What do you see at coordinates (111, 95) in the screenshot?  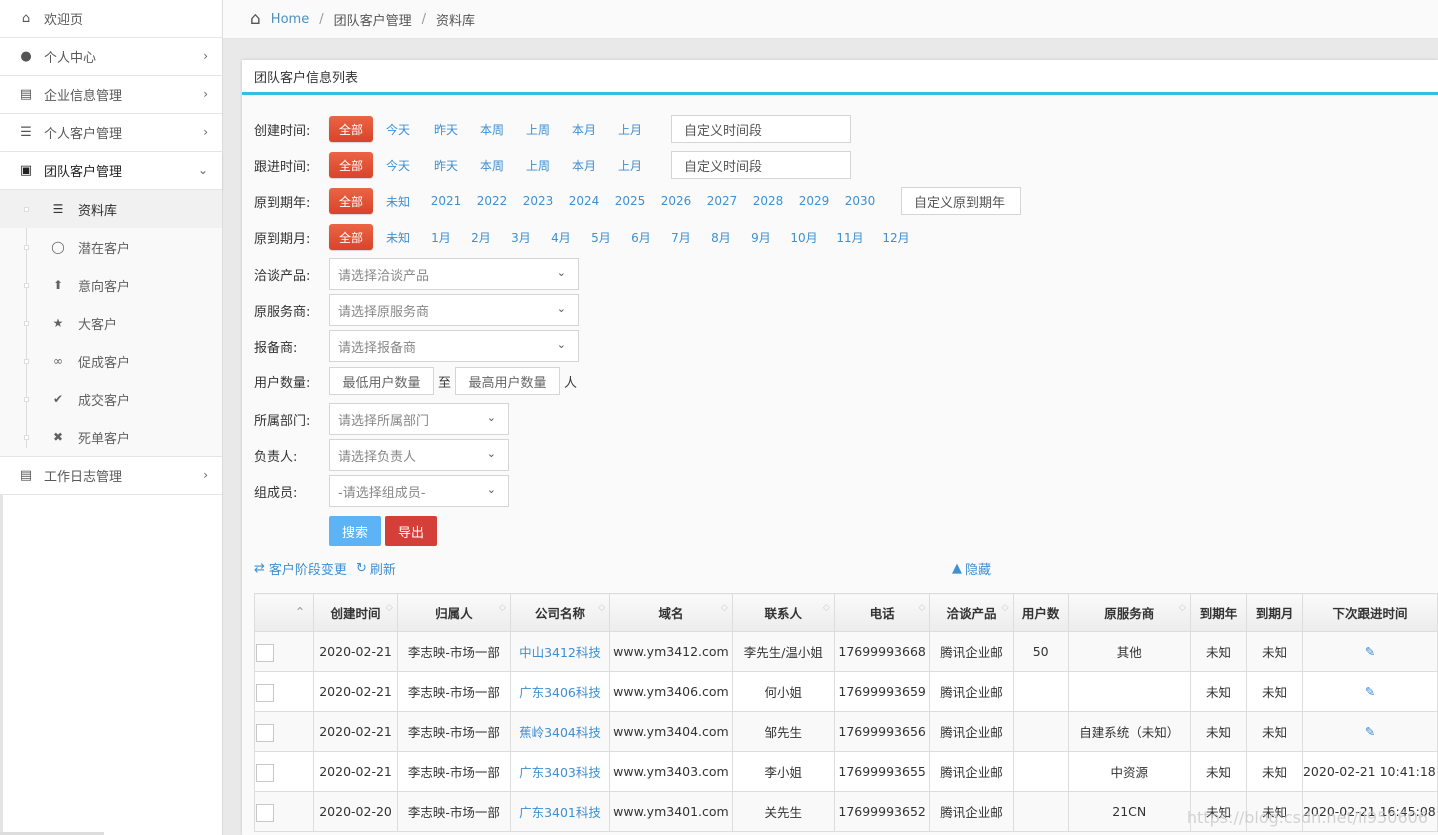 I see `sidebar-item-enterprise-info: ▤ 企业信息管理 ›` at bounding box center [111, 95].